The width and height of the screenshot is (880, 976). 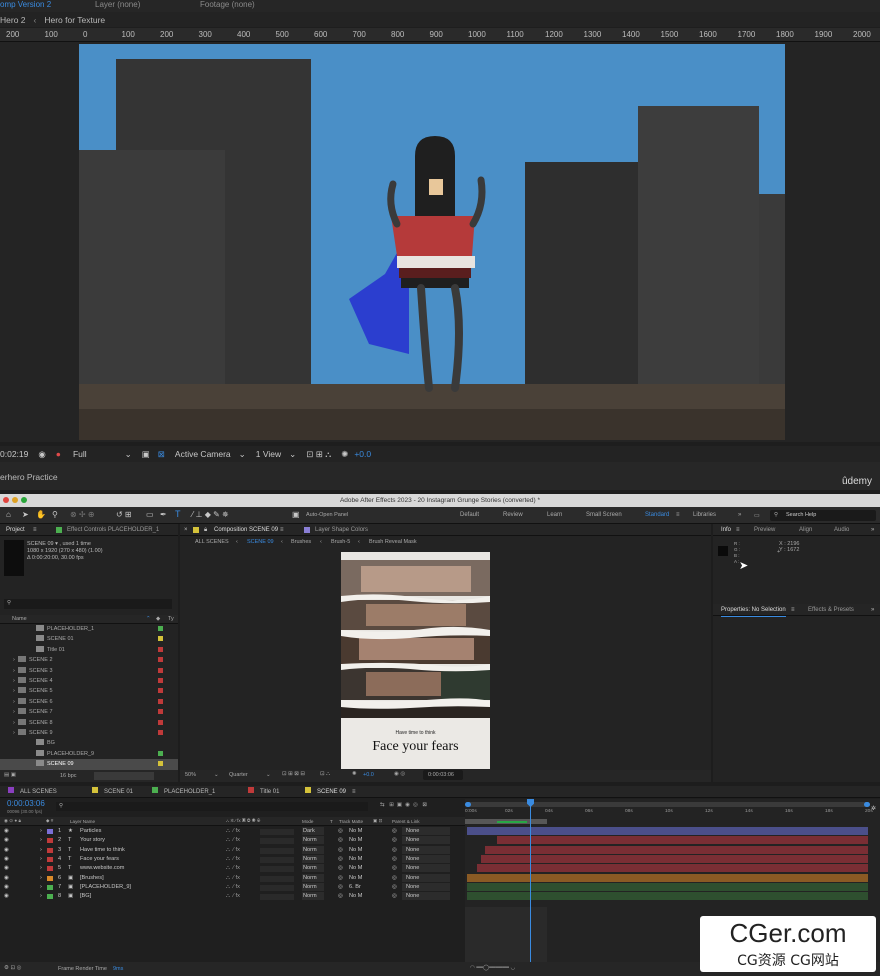 I want to click on timeline-search-input: ⚲, so click(x=212, y=806).